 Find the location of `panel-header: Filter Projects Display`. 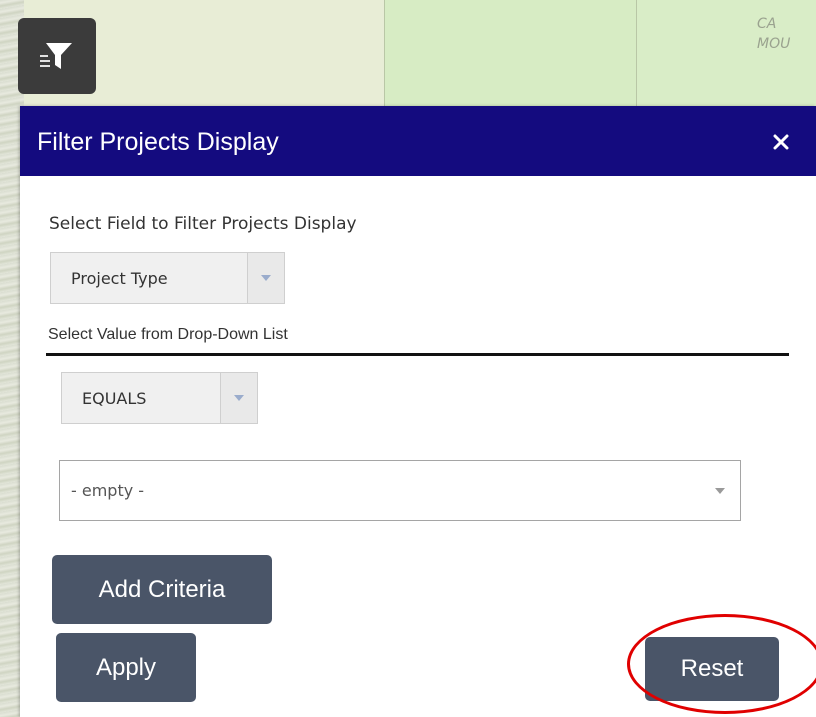

panel-header: Filter Projects Display is located at coordinates (418, 141).